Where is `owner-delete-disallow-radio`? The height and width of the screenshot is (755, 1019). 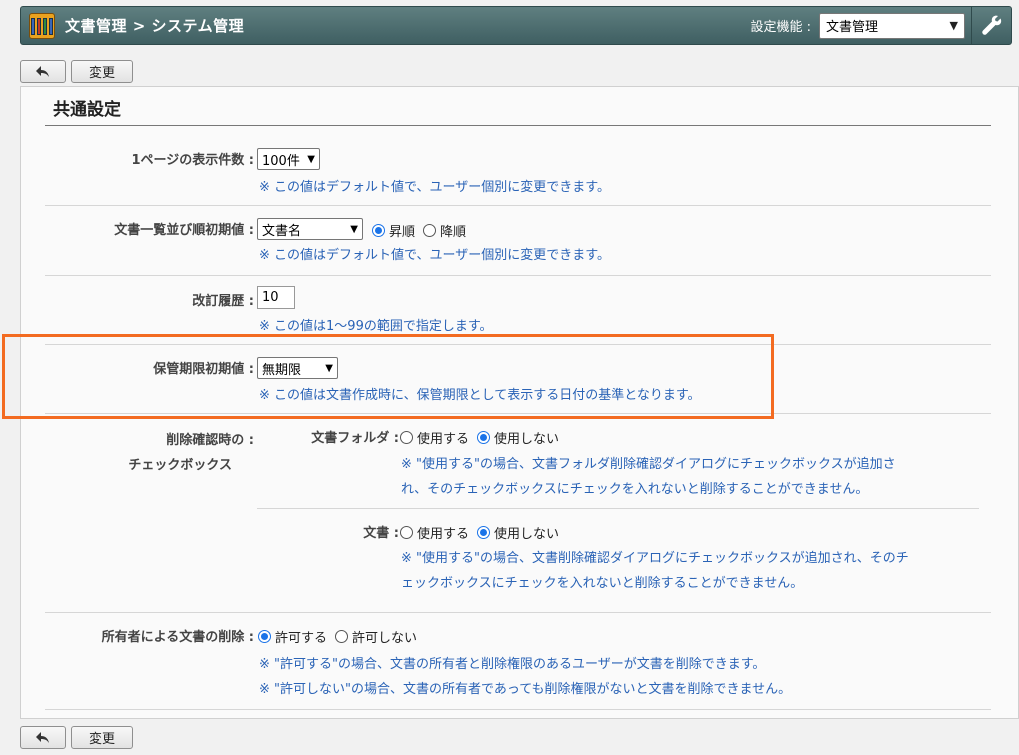
owner-delete-disallow-radio is located at coordinates (342, 636).